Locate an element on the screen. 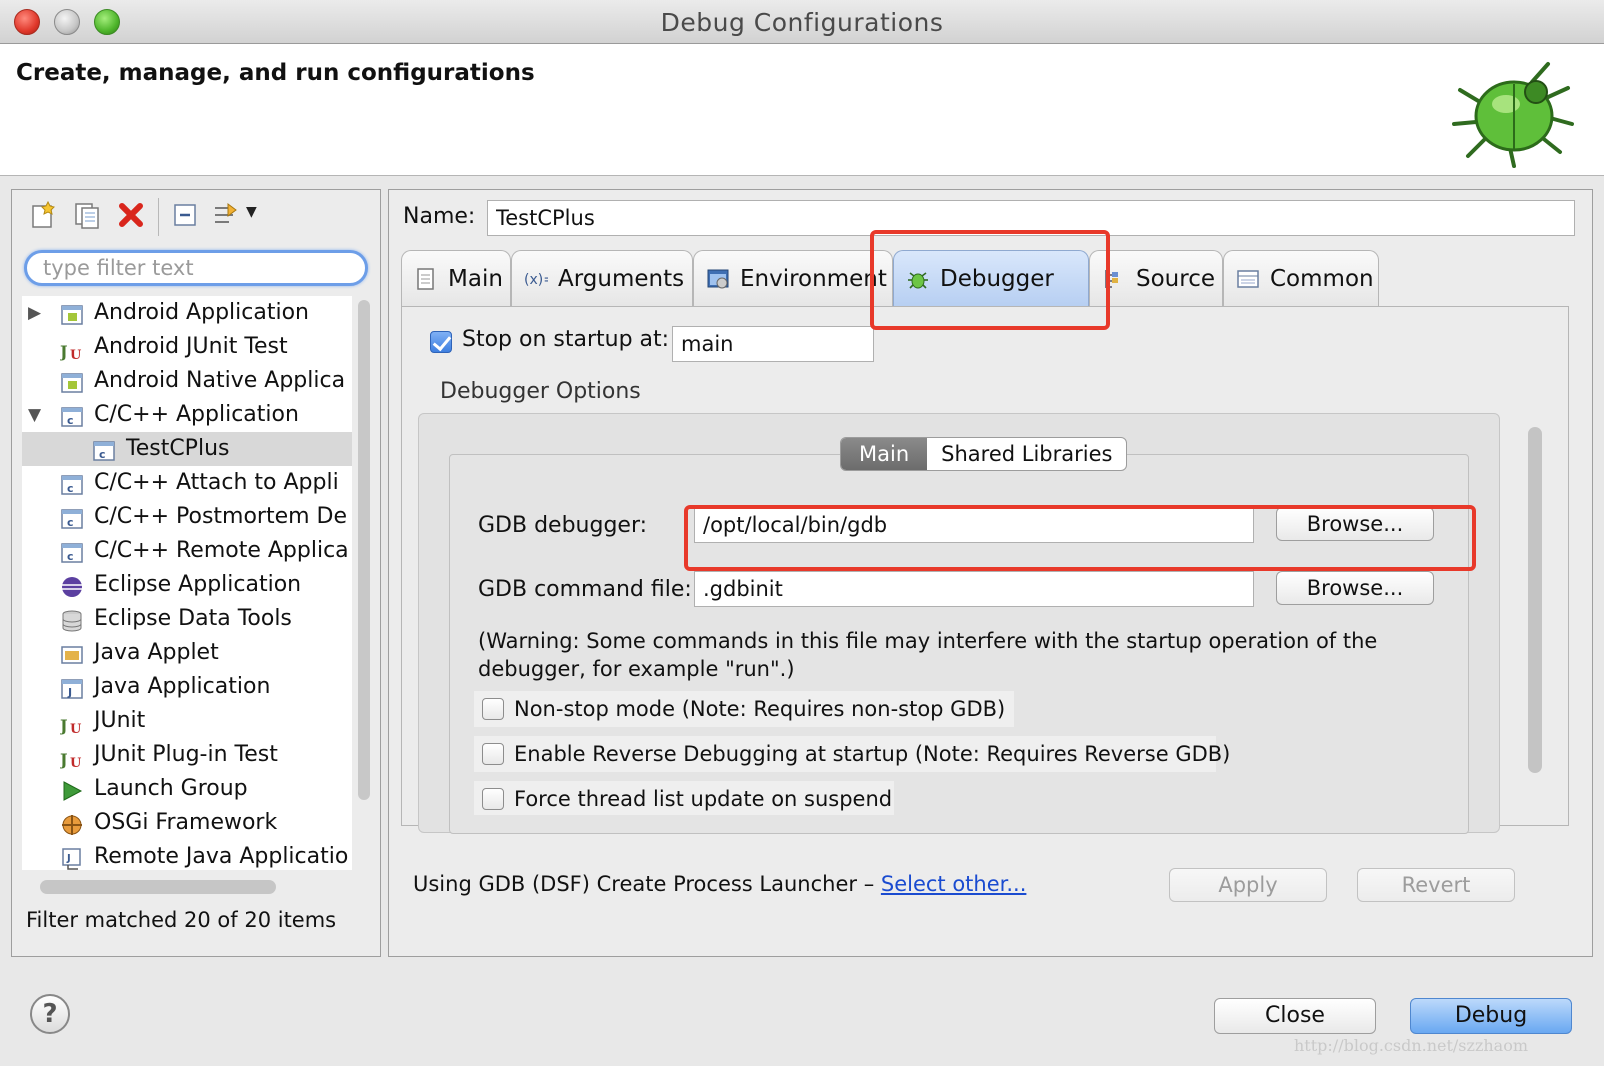  tree-item-label: Launch Group is located at coordinates (171, 788).